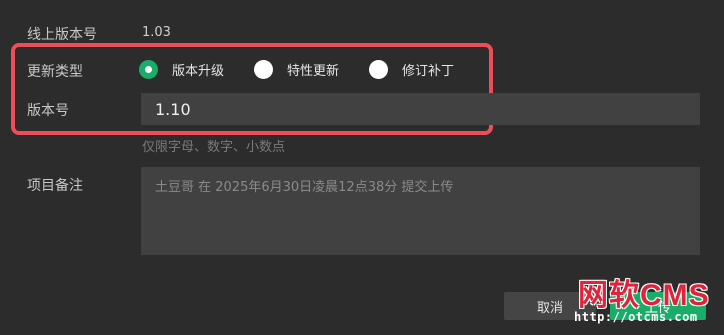 Image resolution: width=724 pixels, height=335 pixels. Describe the element at coordinates (48, 111) in the screenshot. I see `version-number-label: 版本号` at that location.